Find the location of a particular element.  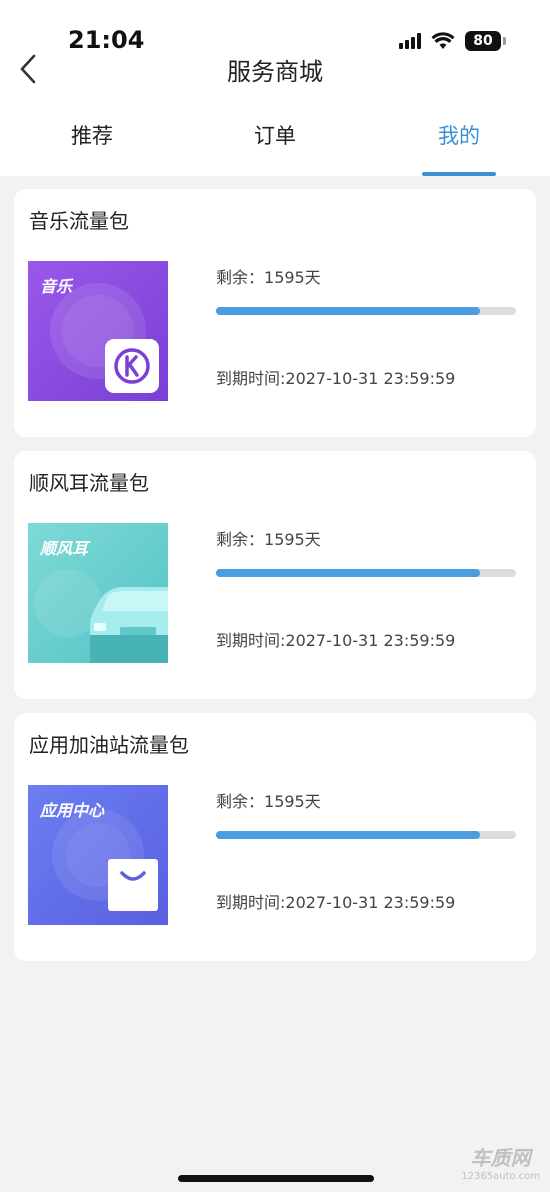

package-title: 顺风耳流量包 is located at coordinates (89, 483).